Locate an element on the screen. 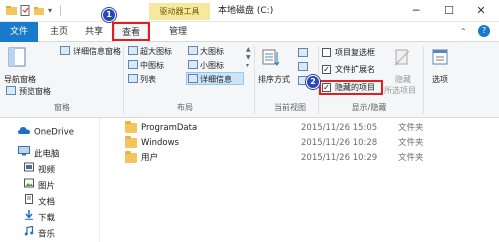  window-title: 本地磁盘 (C:) is located at coordinates (246, 11).